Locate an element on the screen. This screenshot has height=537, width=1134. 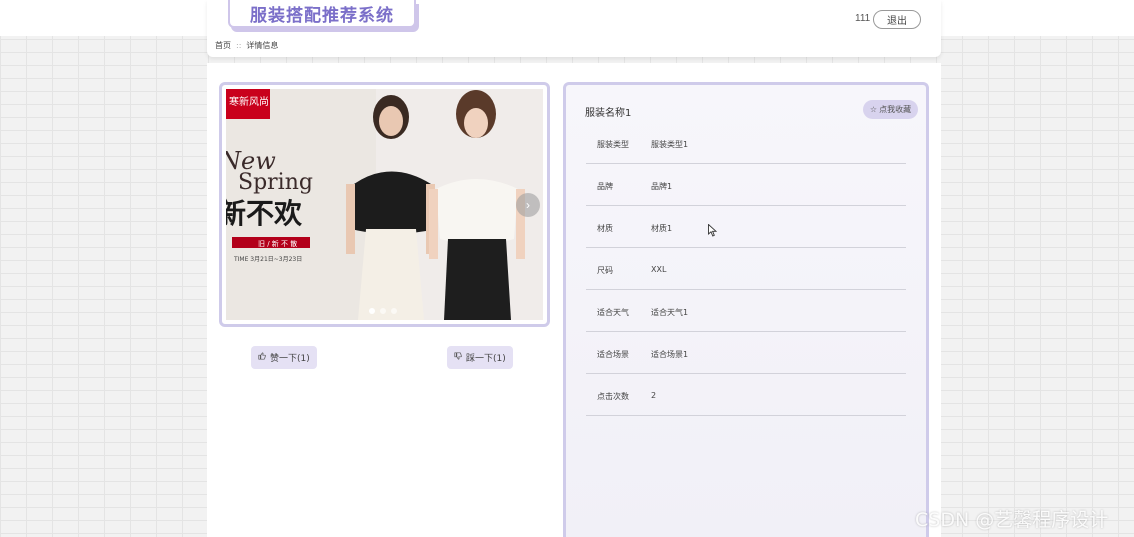
detail-value: 材质1 is located at coordinates (662, 228).